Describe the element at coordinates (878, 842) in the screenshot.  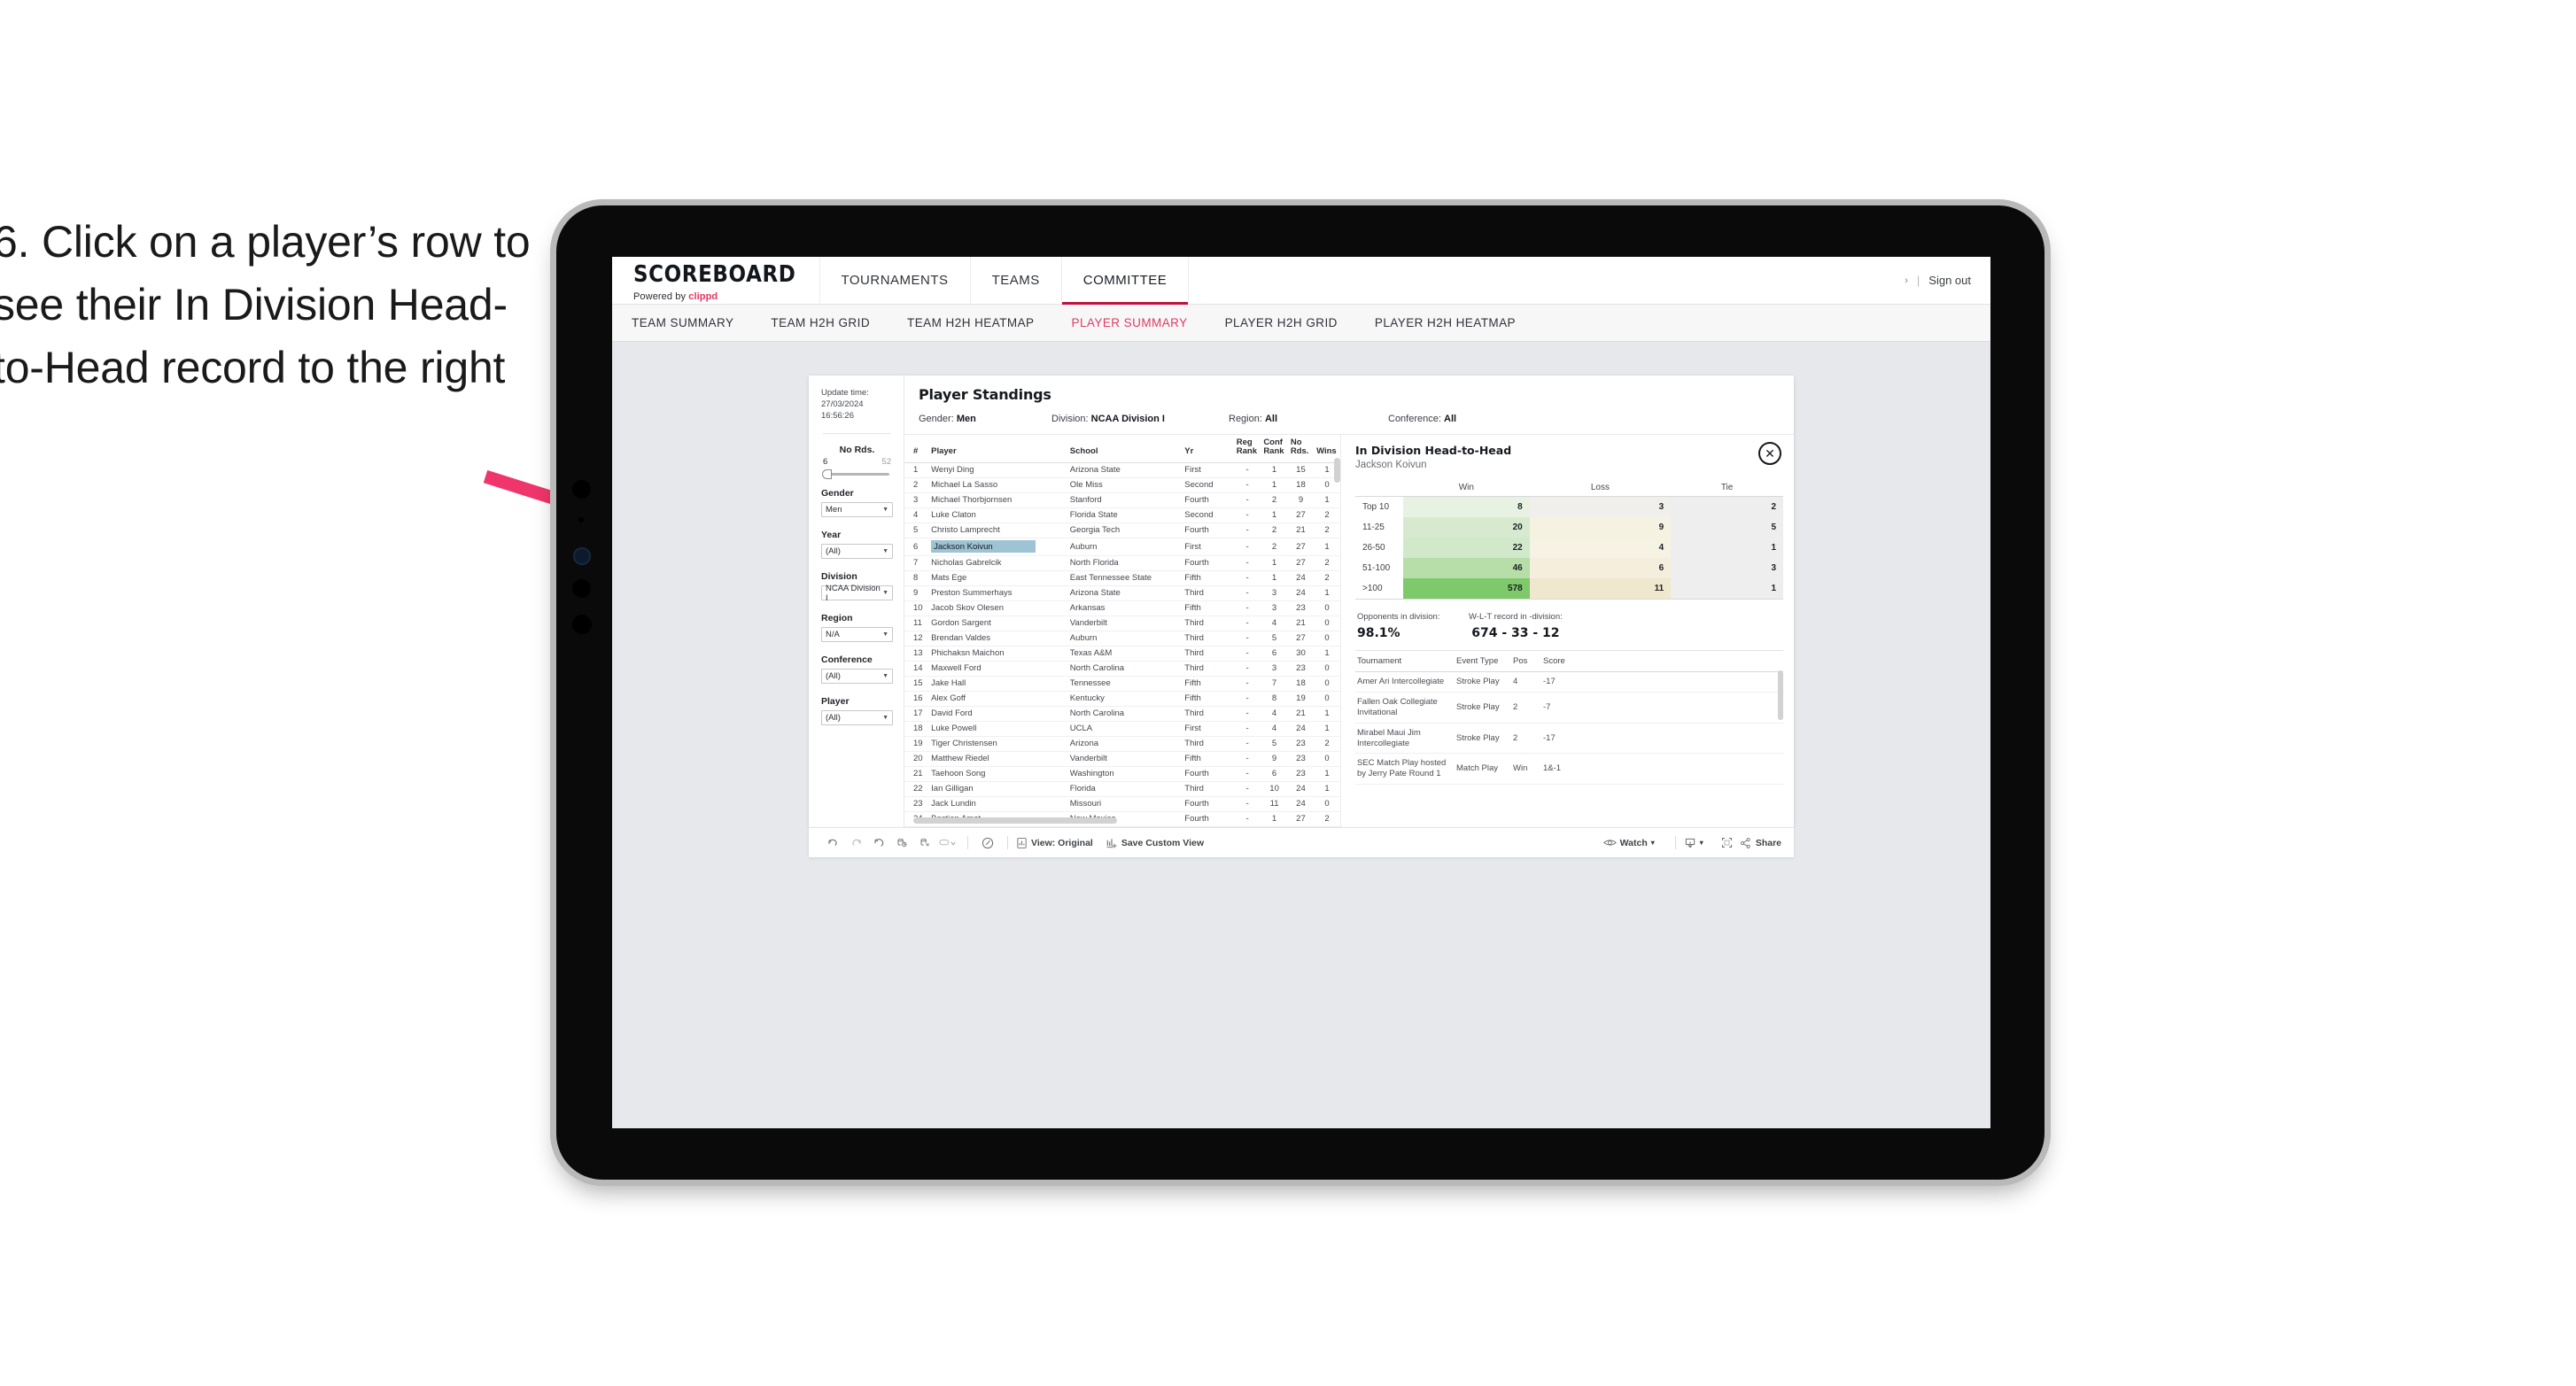
I see `revert-icon` at that location.